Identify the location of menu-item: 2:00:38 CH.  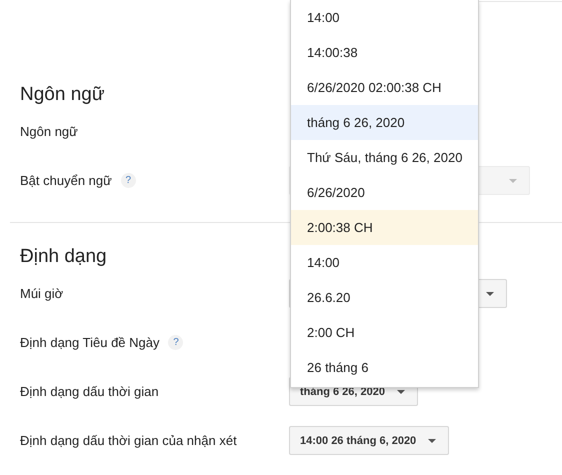
(384, 227).